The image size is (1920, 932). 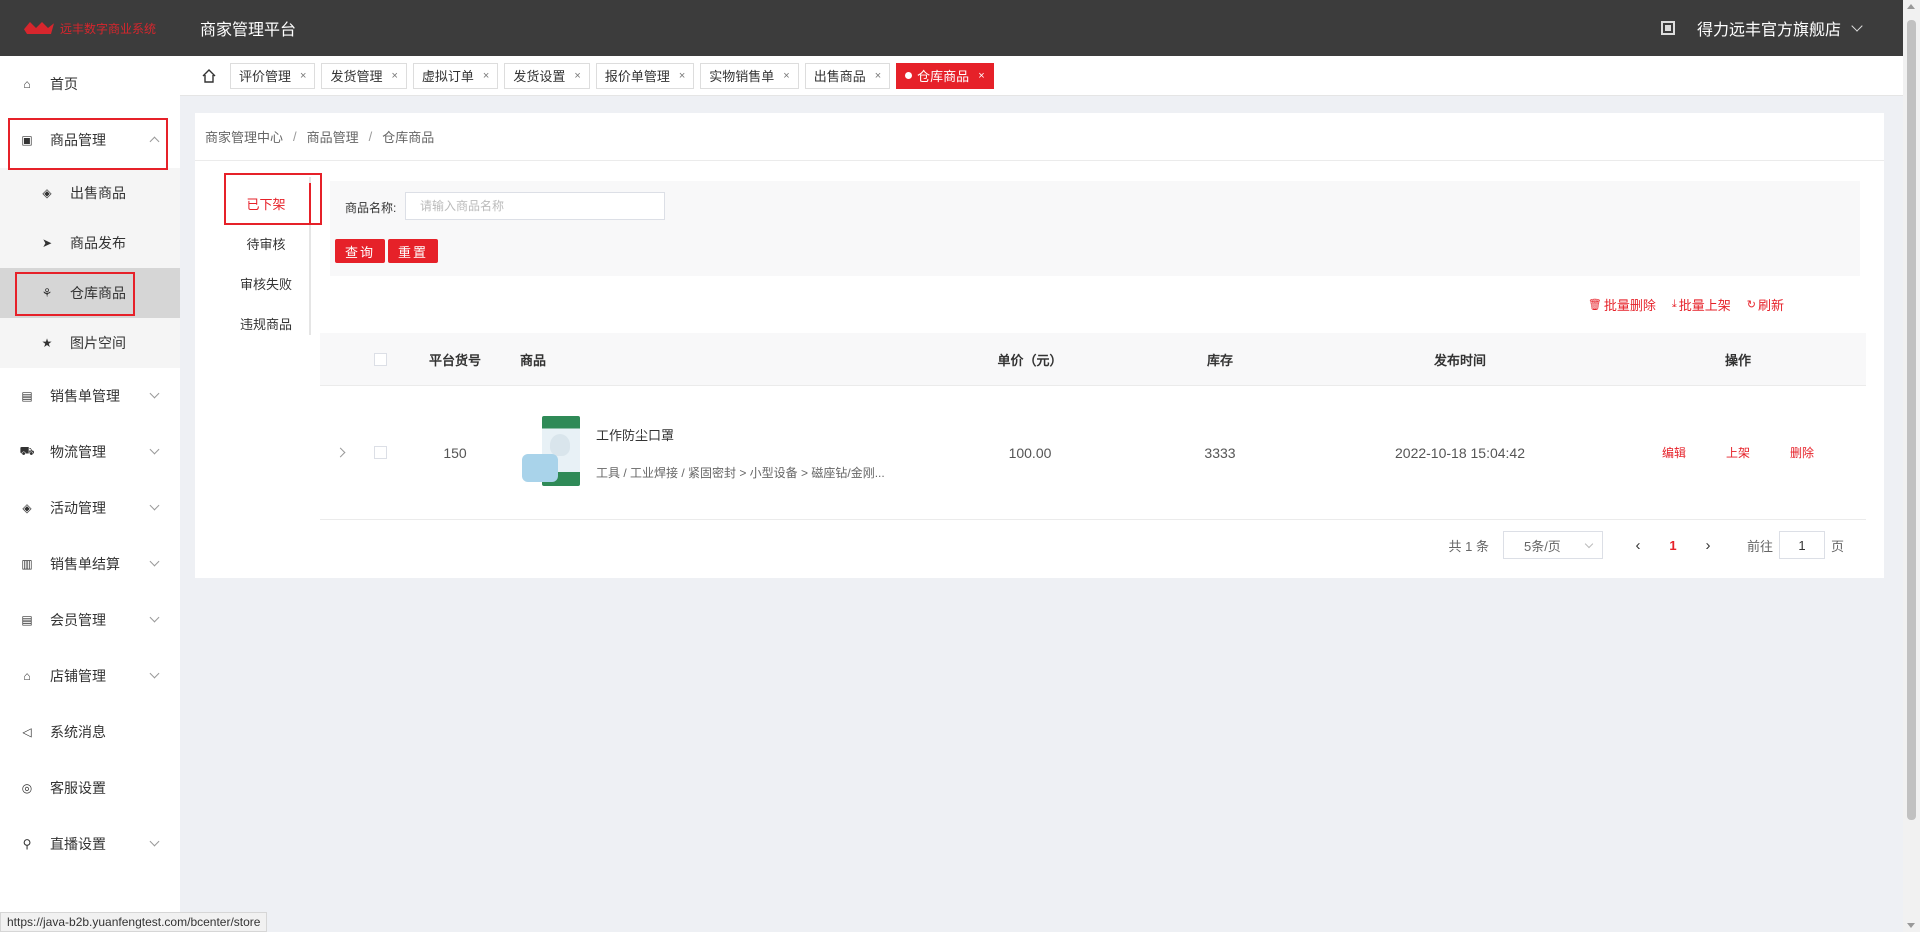 I want to click on page-number: 1, so click(x=1673, y=545).